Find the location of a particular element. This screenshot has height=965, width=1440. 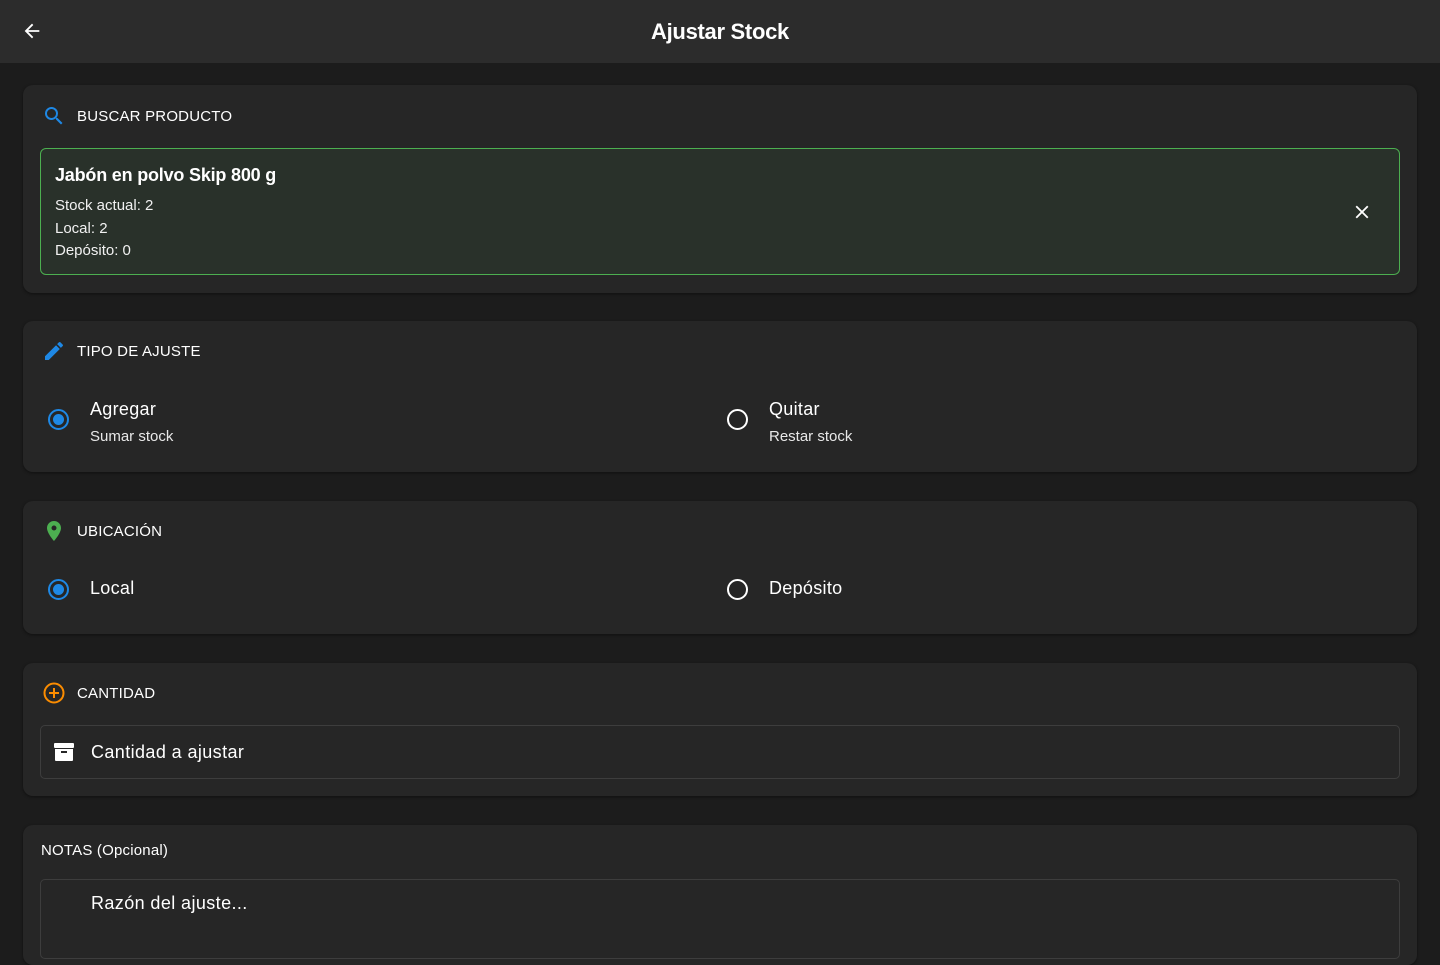

arrow-left-icon is located at coordinates (32, 31).